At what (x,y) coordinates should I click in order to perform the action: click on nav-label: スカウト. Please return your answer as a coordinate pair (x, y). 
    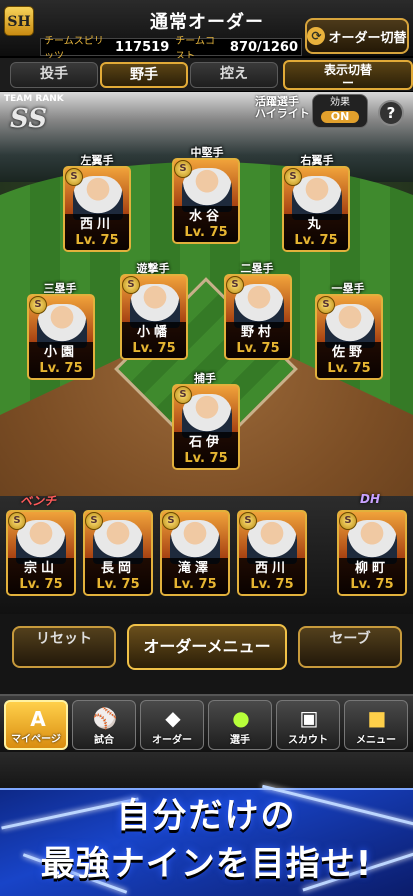
    Looking at the image, I should click on (308, 740).